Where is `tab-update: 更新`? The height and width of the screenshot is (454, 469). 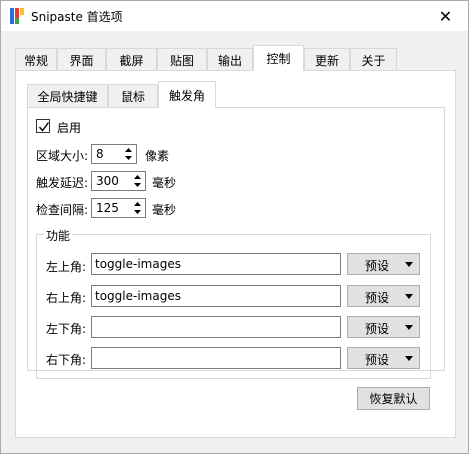 tab-update: 更新 is located at coordinates (327, 60).